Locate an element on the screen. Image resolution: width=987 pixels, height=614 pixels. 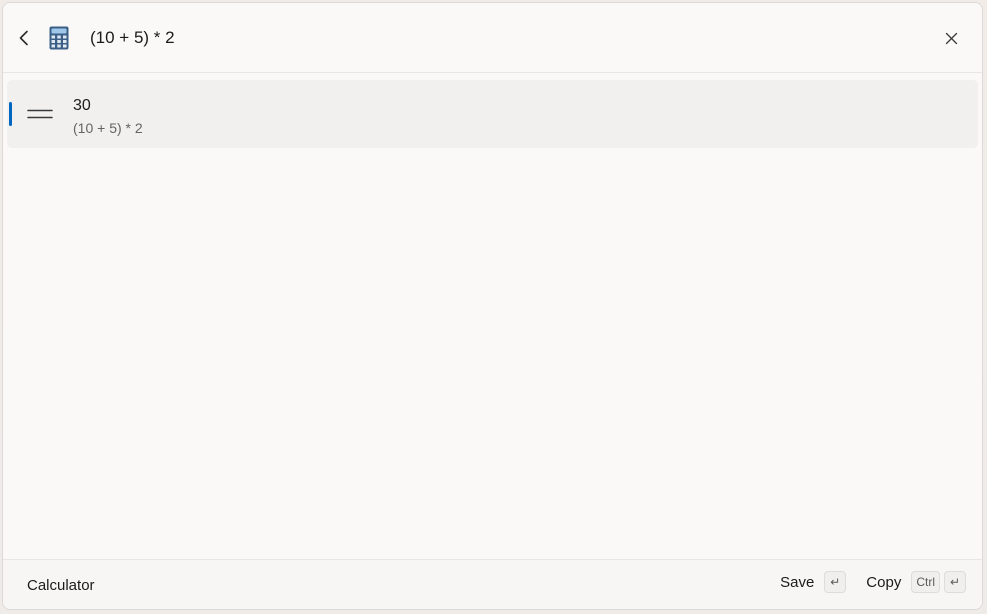
footer-bar: Calculator Save ↵ Copy Ctrl ↵ is located at coordinates (492, 584).